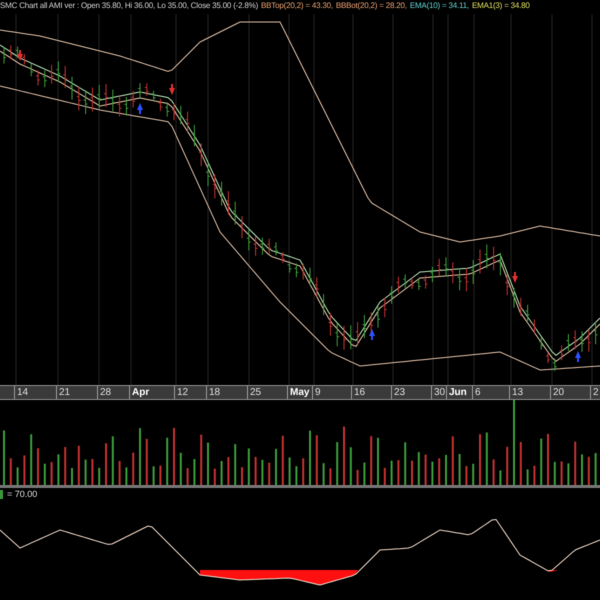 This screenshot has width=600, height=600. What do you see at coordinates (438, 392) in the screenshot?
I see `axis-label: 30` at bounding box center [438, 392].